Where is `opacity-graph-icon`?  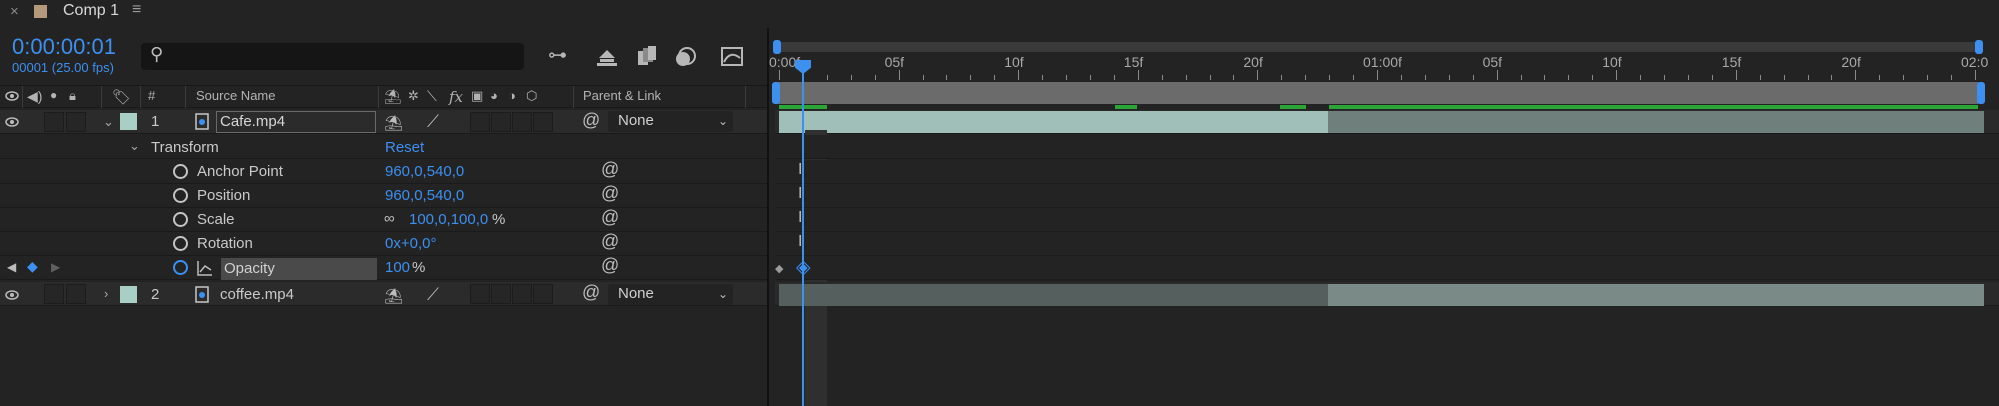 opacity-graph-icon is located at coordinates (205, 268).